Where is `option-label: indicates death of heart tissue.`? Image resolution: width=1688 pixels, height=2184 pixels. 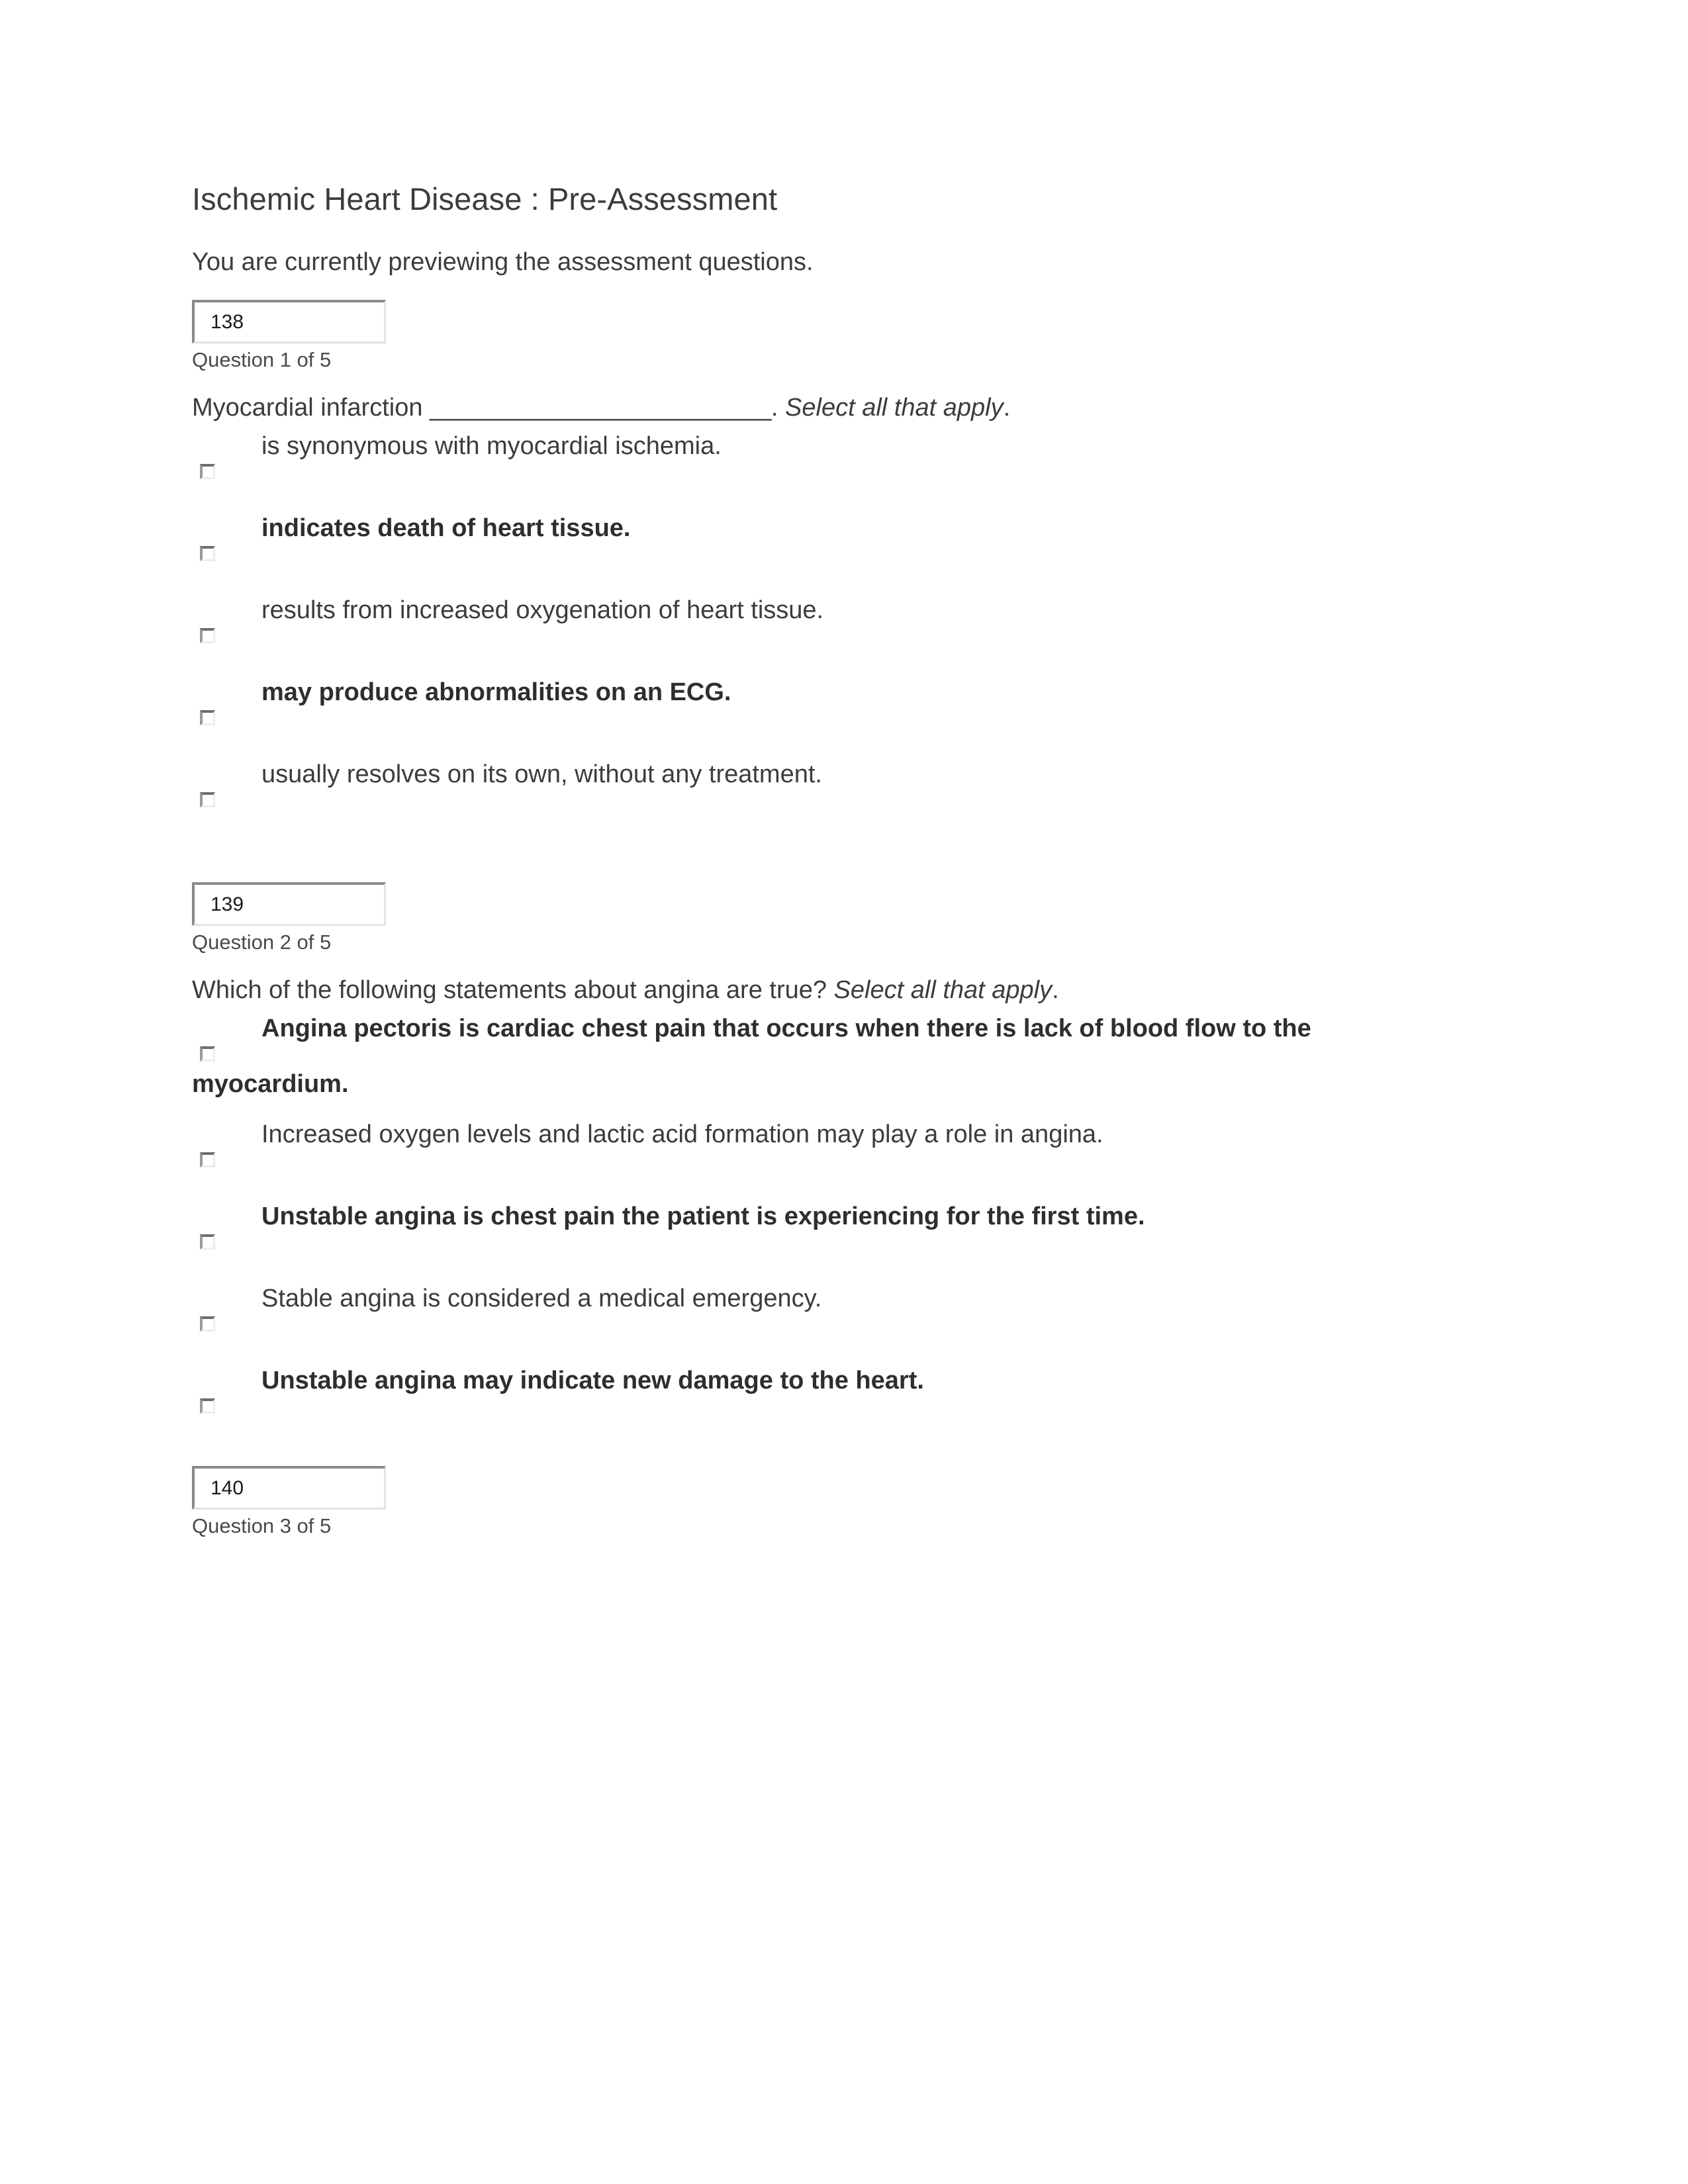
option-label: indicates death of heart tissue. is located at coordinates (446, 528).